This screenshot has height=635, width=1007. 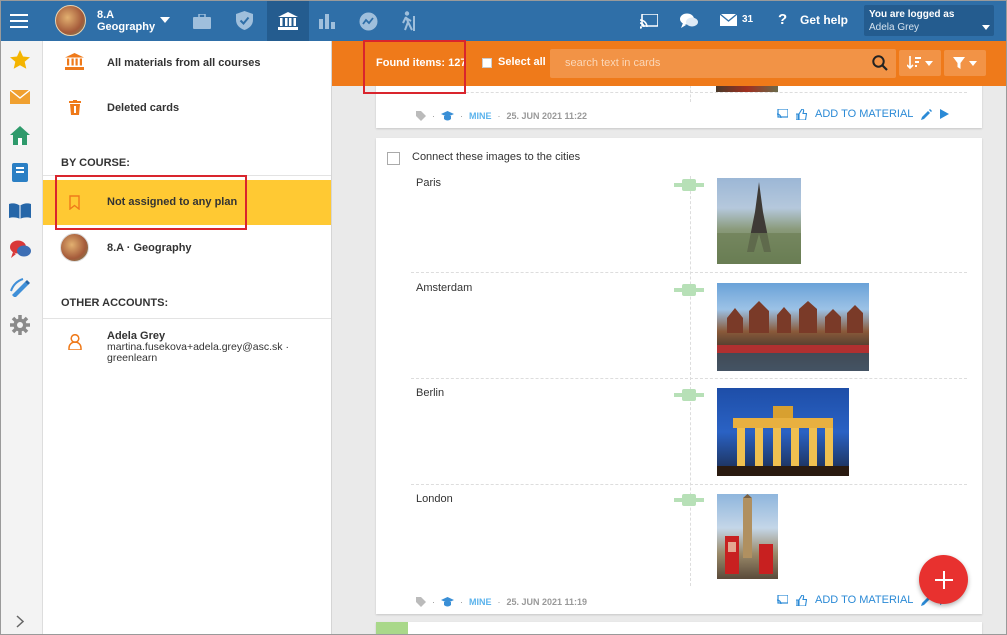 I want to click on course-item-geography: 8.A · Geography, so click(x=187, y=248).